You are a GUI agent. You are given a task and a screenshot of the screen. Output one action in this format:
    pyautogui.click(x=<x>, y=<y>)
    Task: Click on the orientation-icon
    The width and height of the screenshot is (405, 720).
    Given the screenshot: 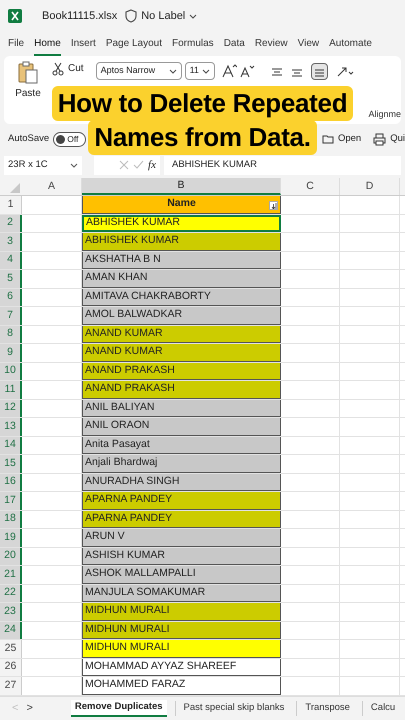 What is the action you would take?
    pyautogui.click(x=345, y=72)
    